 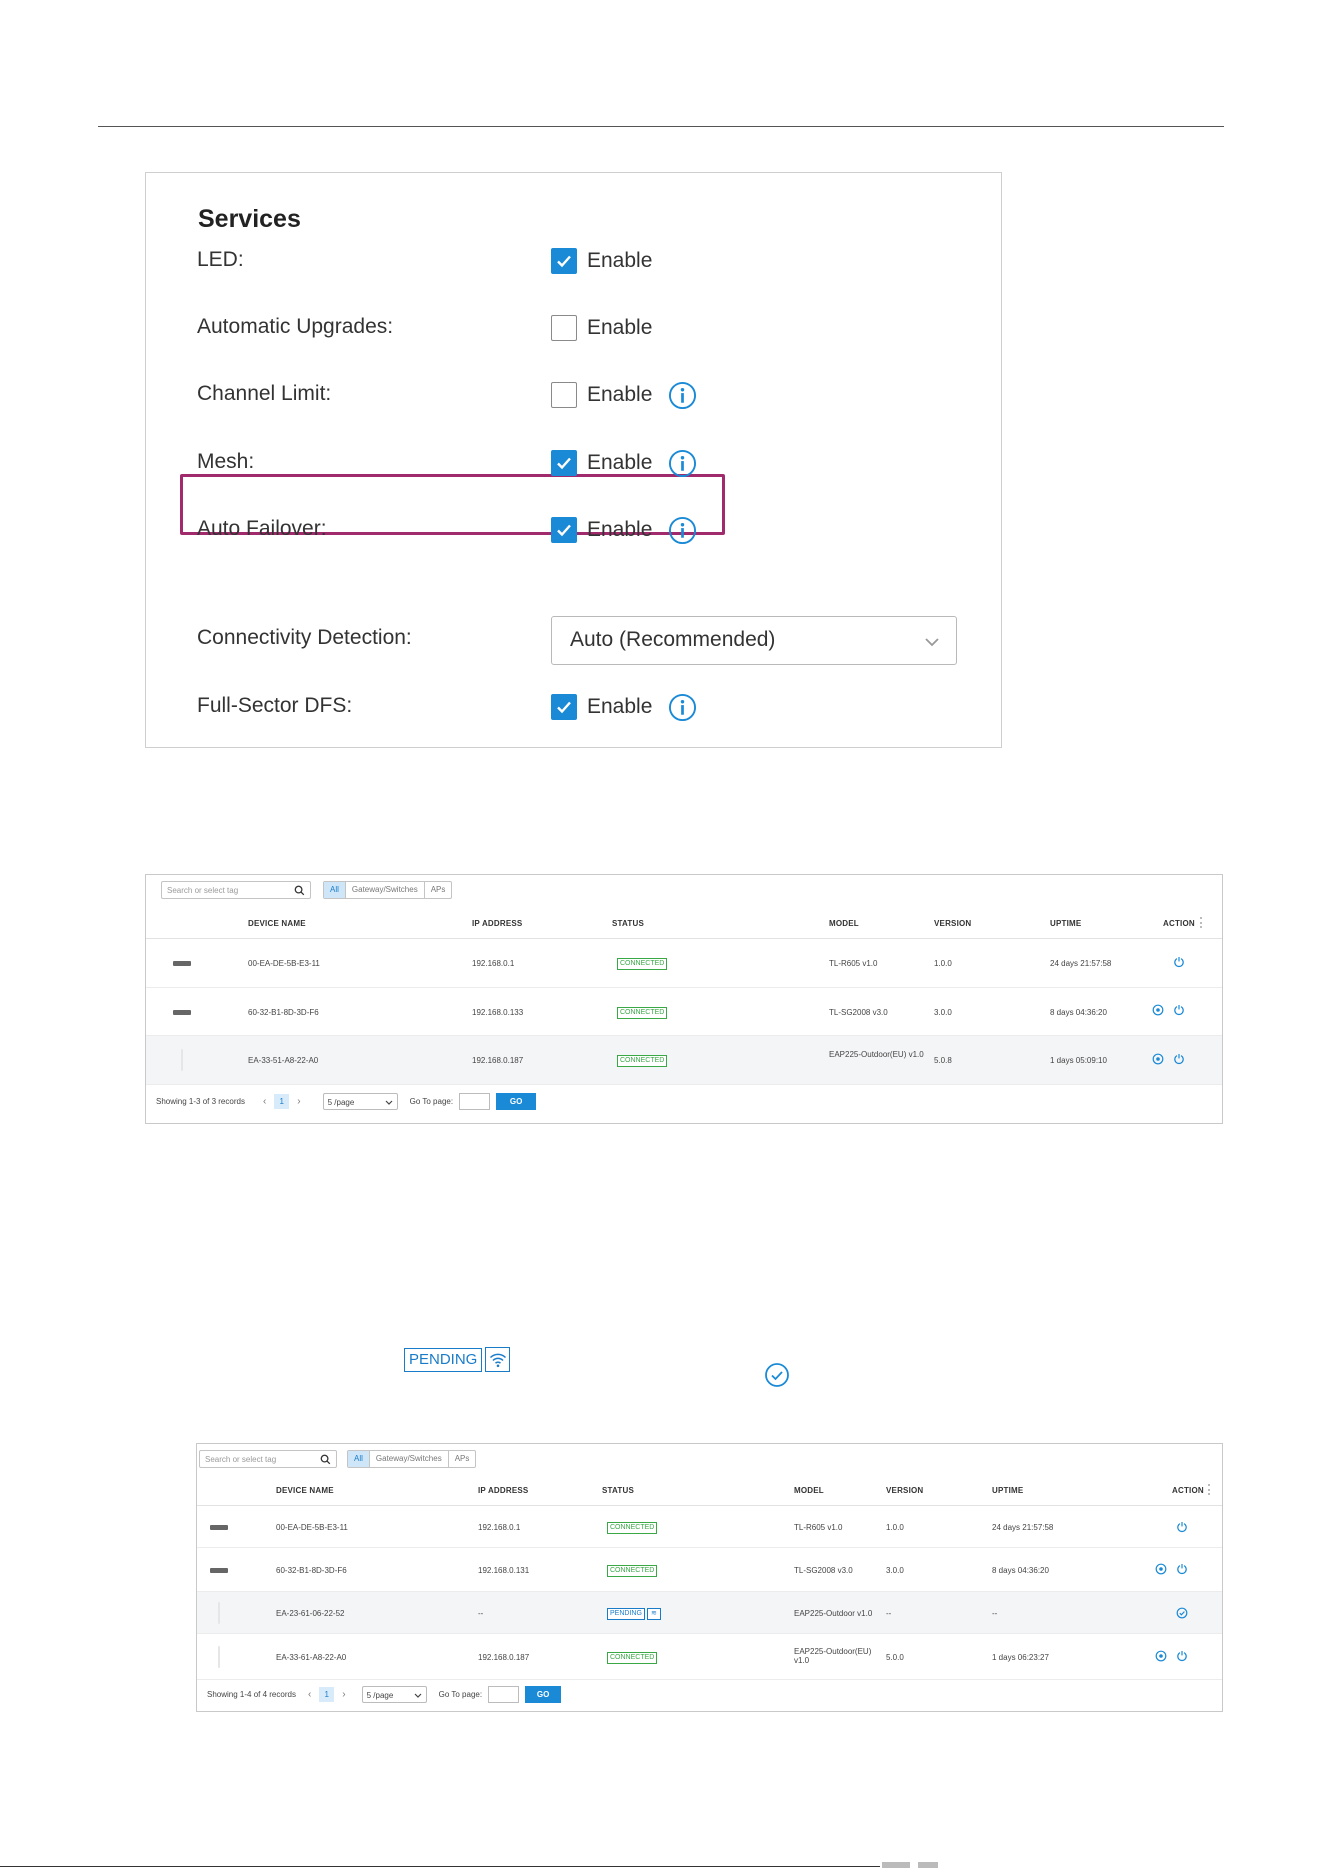 I want to click on model: EAP225-Outdoor v1.0, so click(x=833, y=1613).